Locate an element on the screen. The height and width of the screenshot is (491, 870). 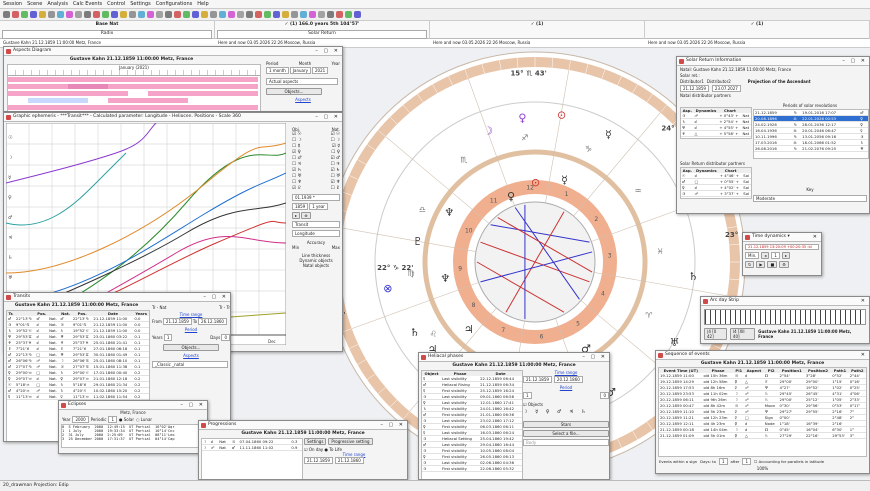
toolbar-button-10-icon is located at coordinates (96, 14).